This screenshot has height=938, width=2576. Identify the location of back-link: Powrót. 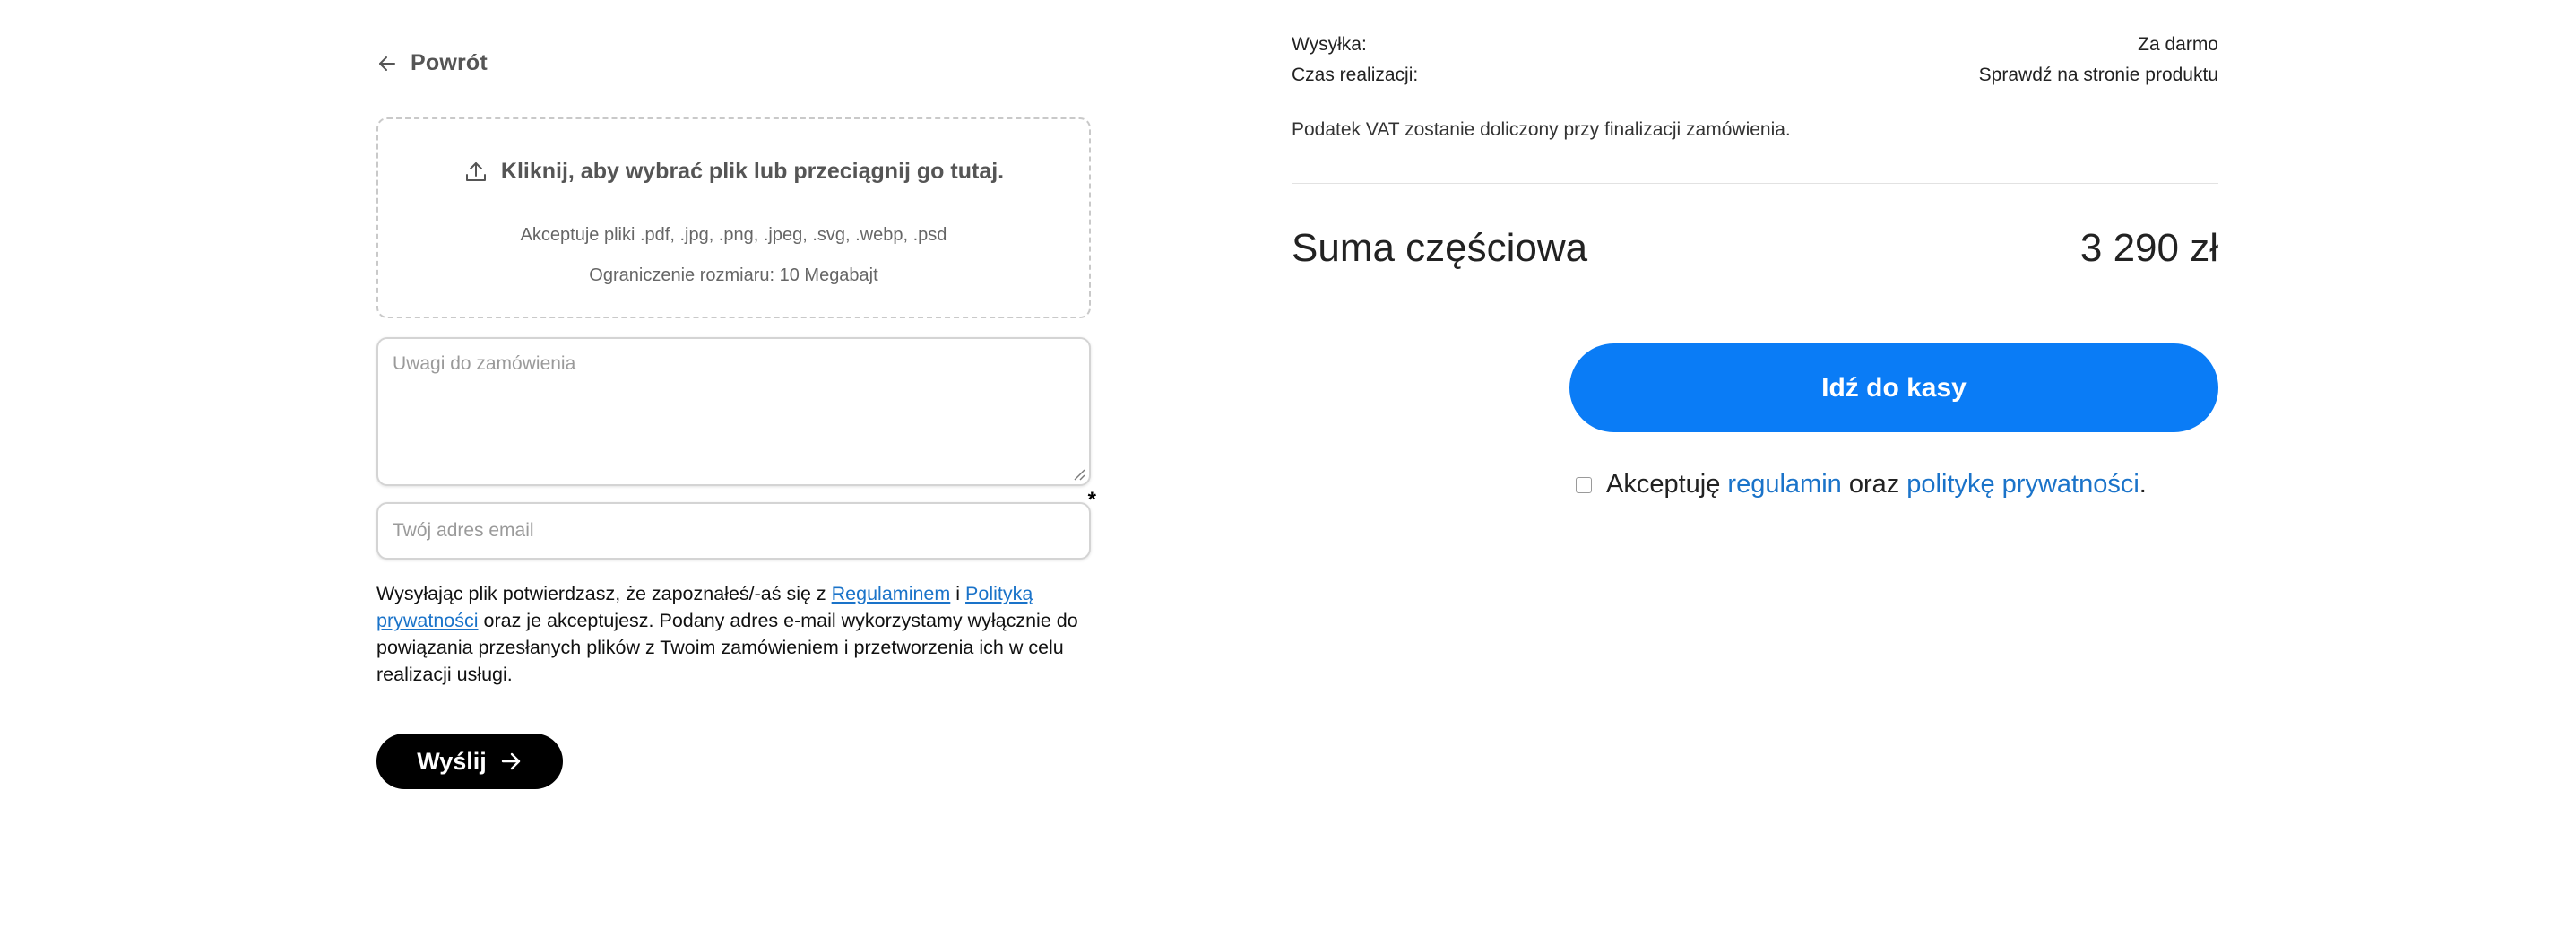
(432, 63).